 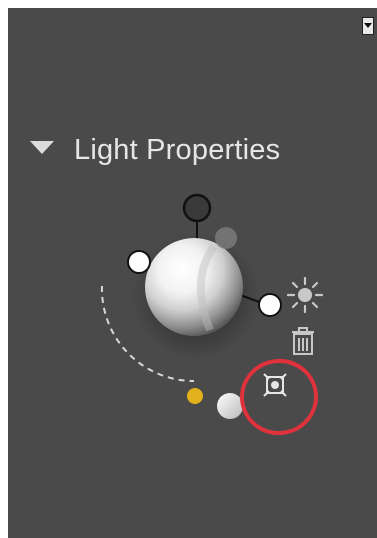 What do you see at coordinates (275, 385) in the screenshot?
I see `target-center-icon` at bounding box center [275, 385].